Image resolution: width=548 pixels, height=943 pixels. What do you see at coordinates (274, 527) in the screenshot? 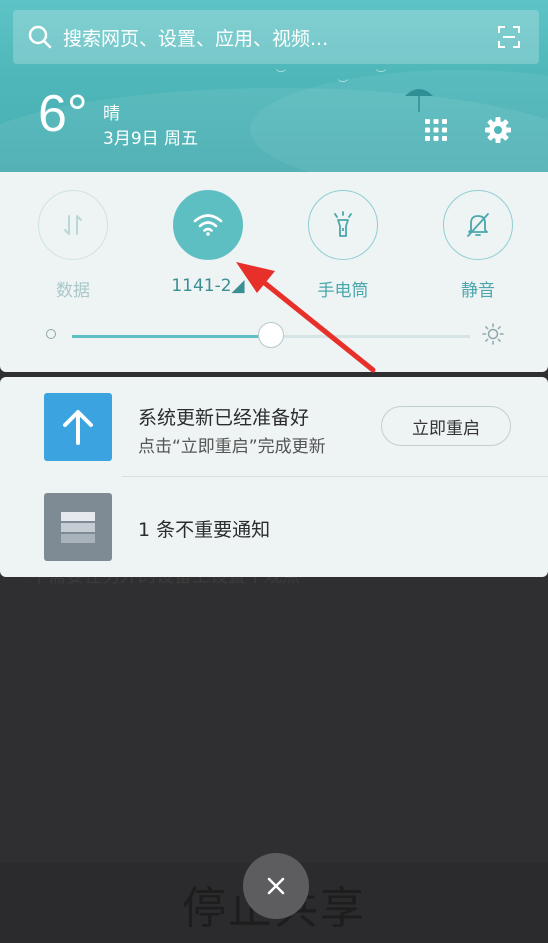
I see `notification-unimportant: 1 条不重要通知` at bounding box center [274, 527].